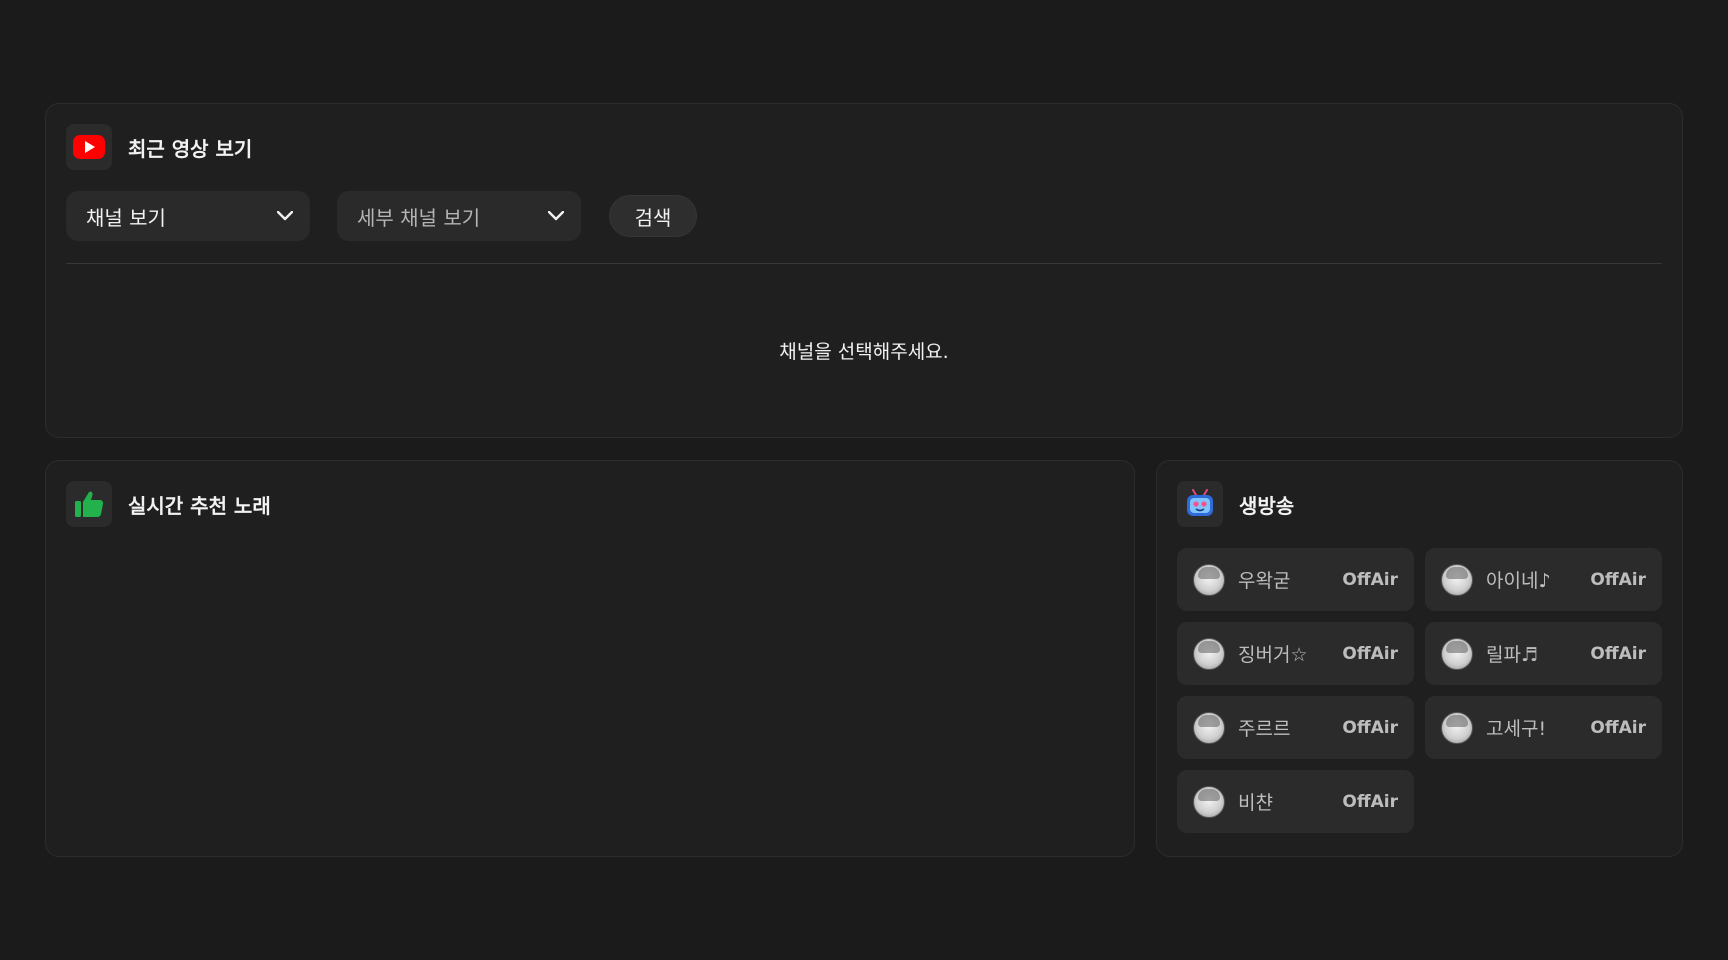 The image size is (1728, 960). I want to click on recent-divider, so click(864, 263).